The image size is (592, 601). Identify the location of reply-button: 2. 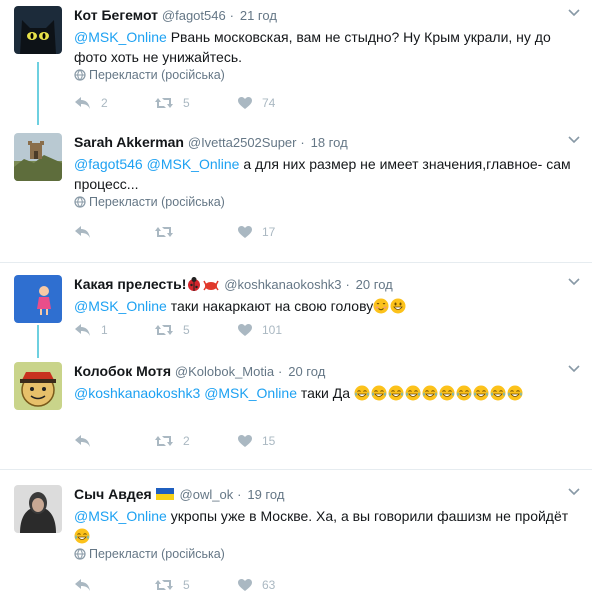
(91, 103).